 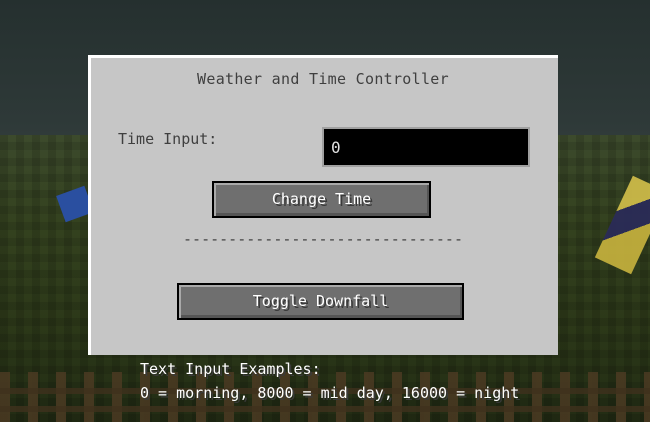 I want to click on time-input-label: Time Input:, so click(x=168, y=139).